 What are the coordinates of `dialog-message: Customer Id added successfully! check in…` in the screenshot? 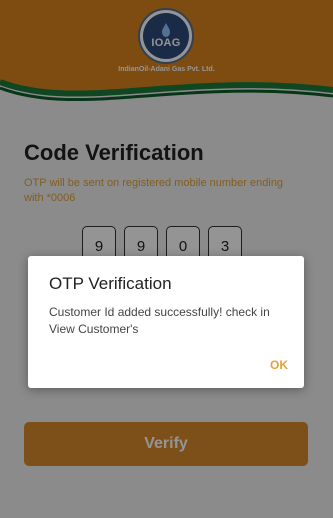 It's located at (159, 320).